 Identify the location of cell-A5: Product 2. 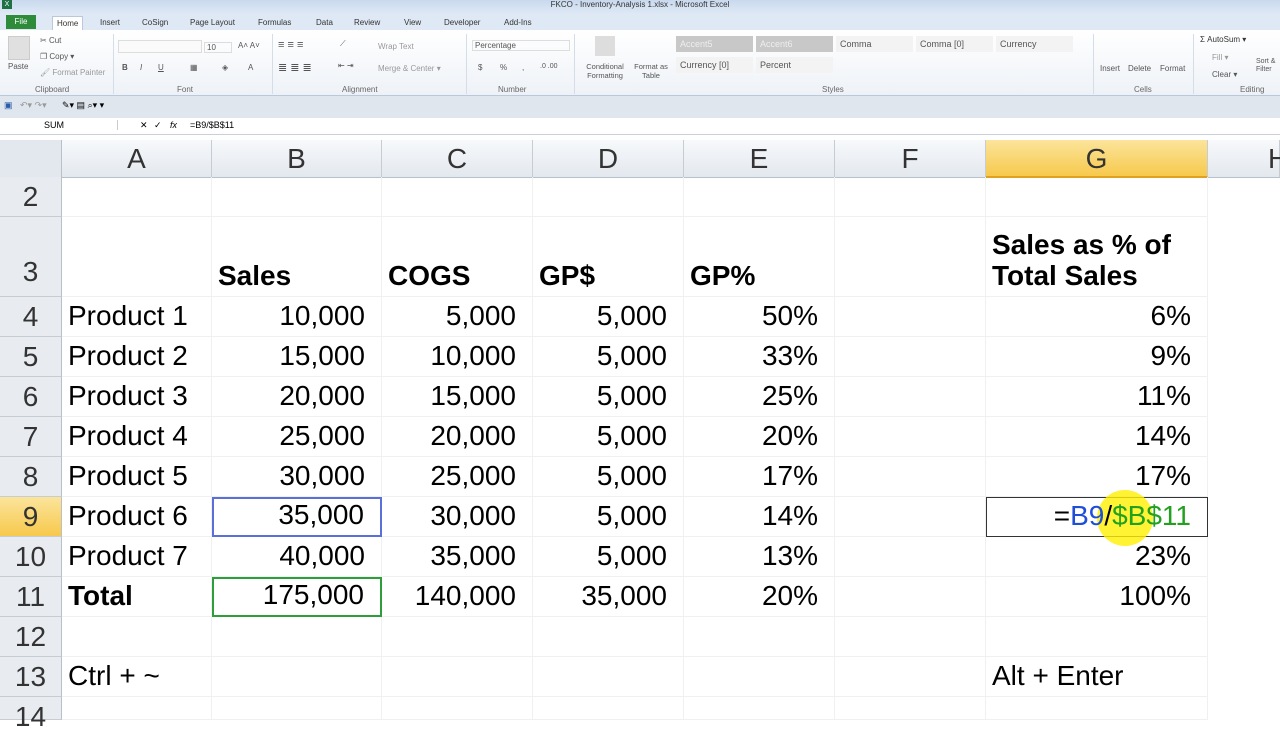
(137, 357).